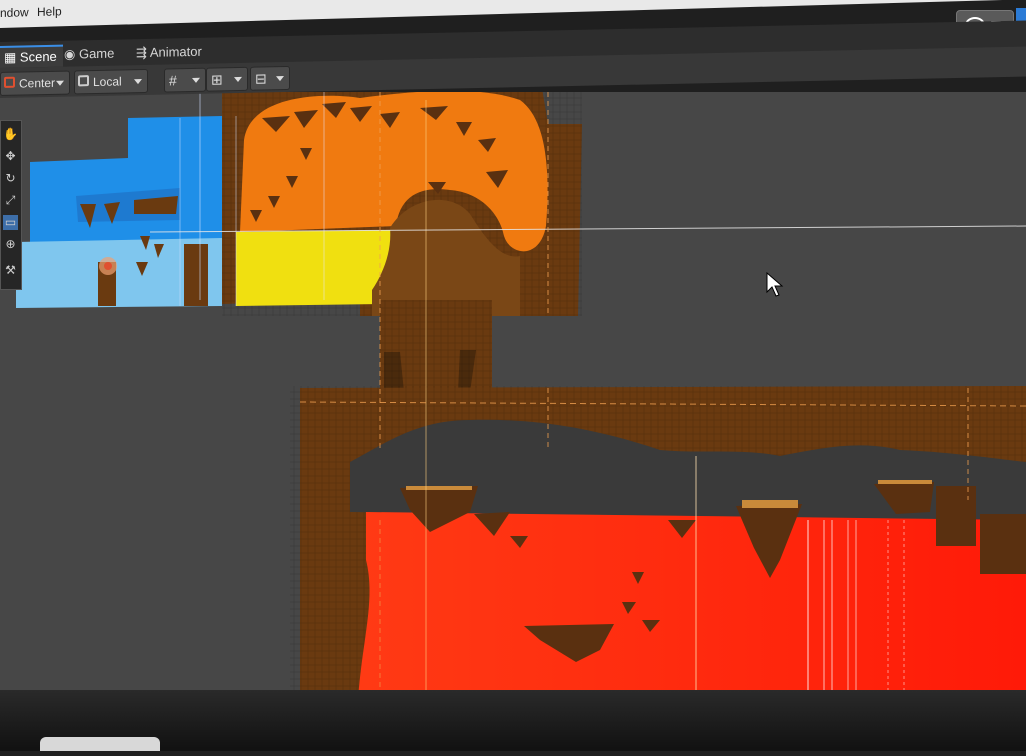  What do you see at coordinates (14, 12) in the screenshot?
I see `menu-item-window: ndow` at bounding box center [14, 12].